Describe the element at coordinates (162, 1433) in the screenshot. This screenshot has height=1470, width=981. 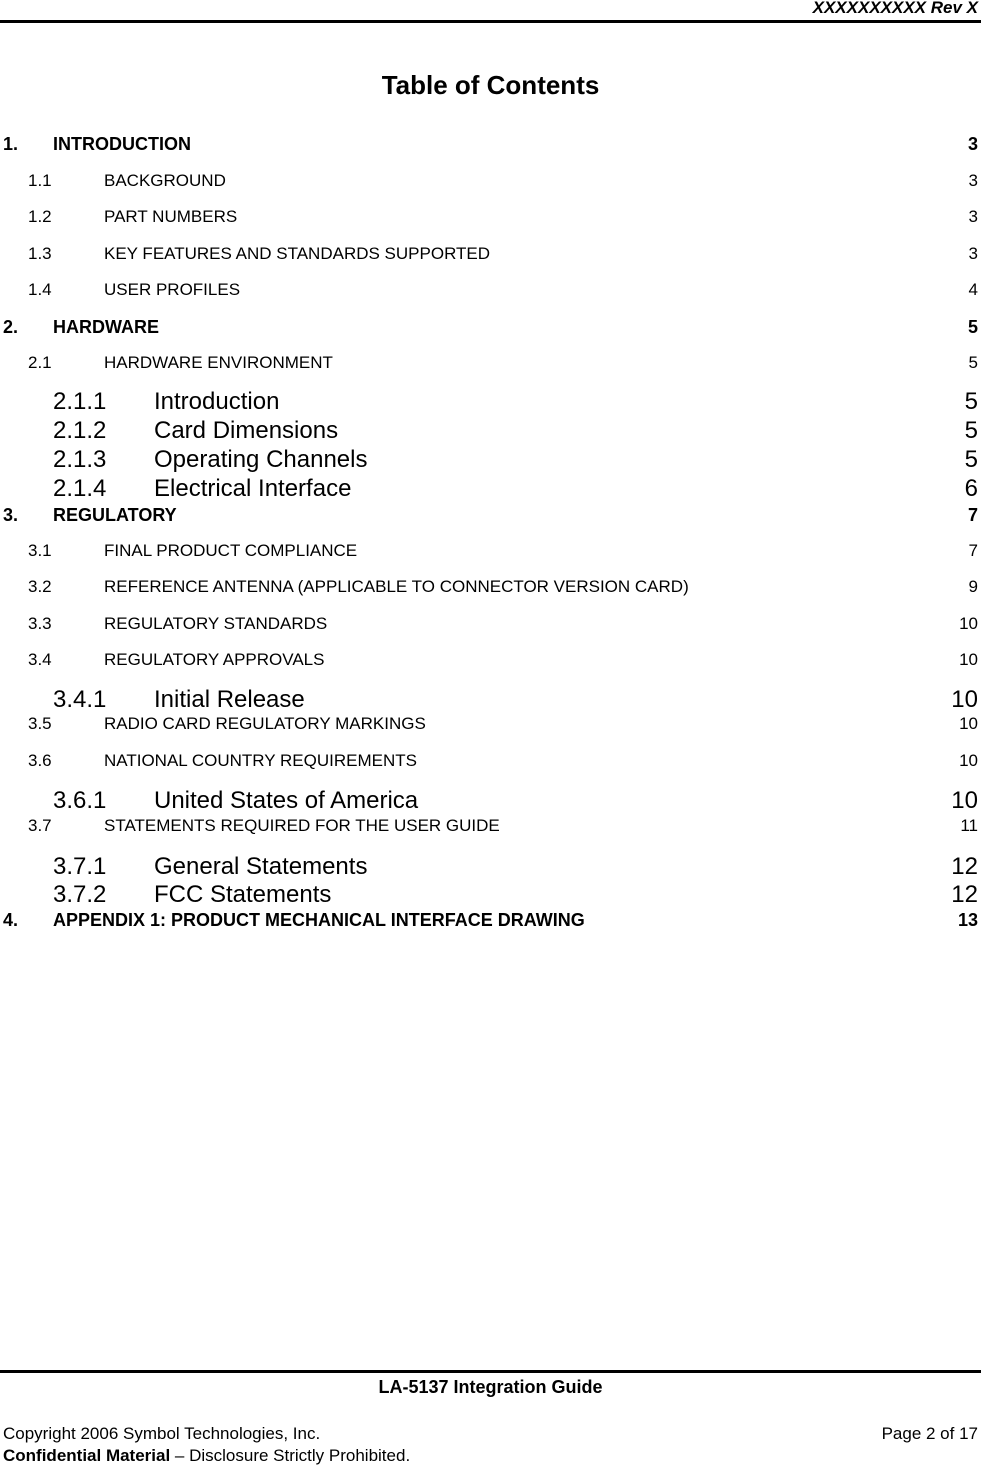
I see `copyright-text: Copyright 2006 Symbol Technologies, Inc.` at that location.